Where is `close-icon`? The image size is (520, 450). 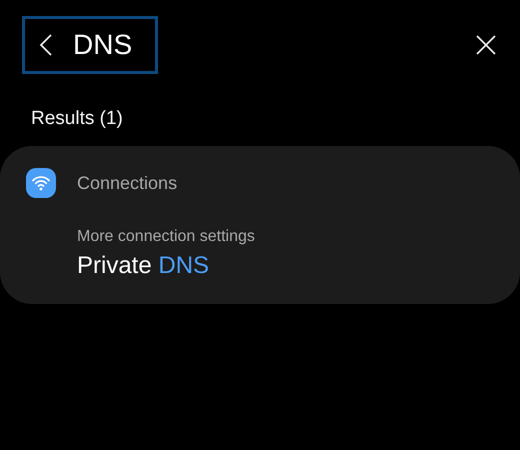
close-icon is located at coordinates (486, 45).